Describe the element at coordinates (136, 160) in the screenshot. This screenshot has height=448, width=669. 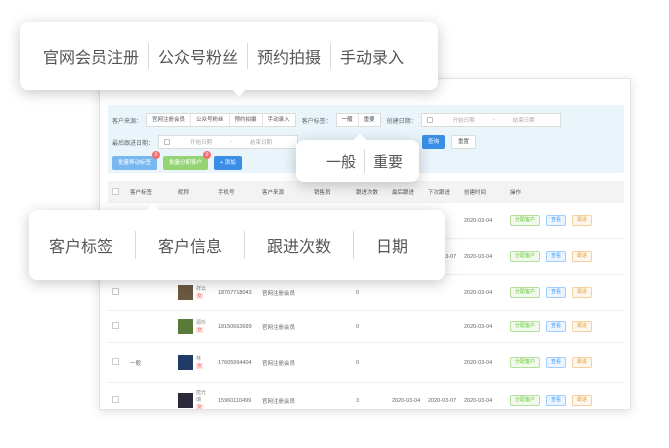
I see `batch-move-tag-button: 批量移动标签 0` at that location.